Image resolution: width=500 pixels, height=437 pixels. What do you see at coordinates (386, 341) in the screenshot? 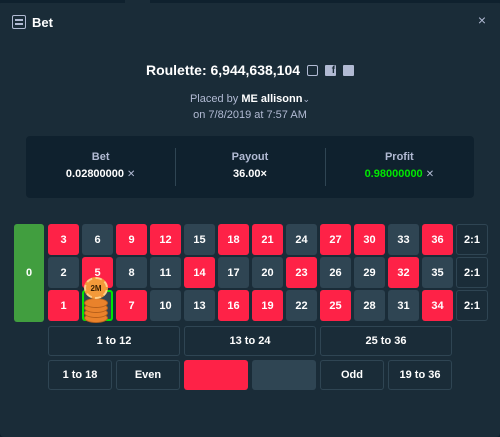
I see `dozen-bet-cell: 25 to 36` at bounding box center [386, 341].